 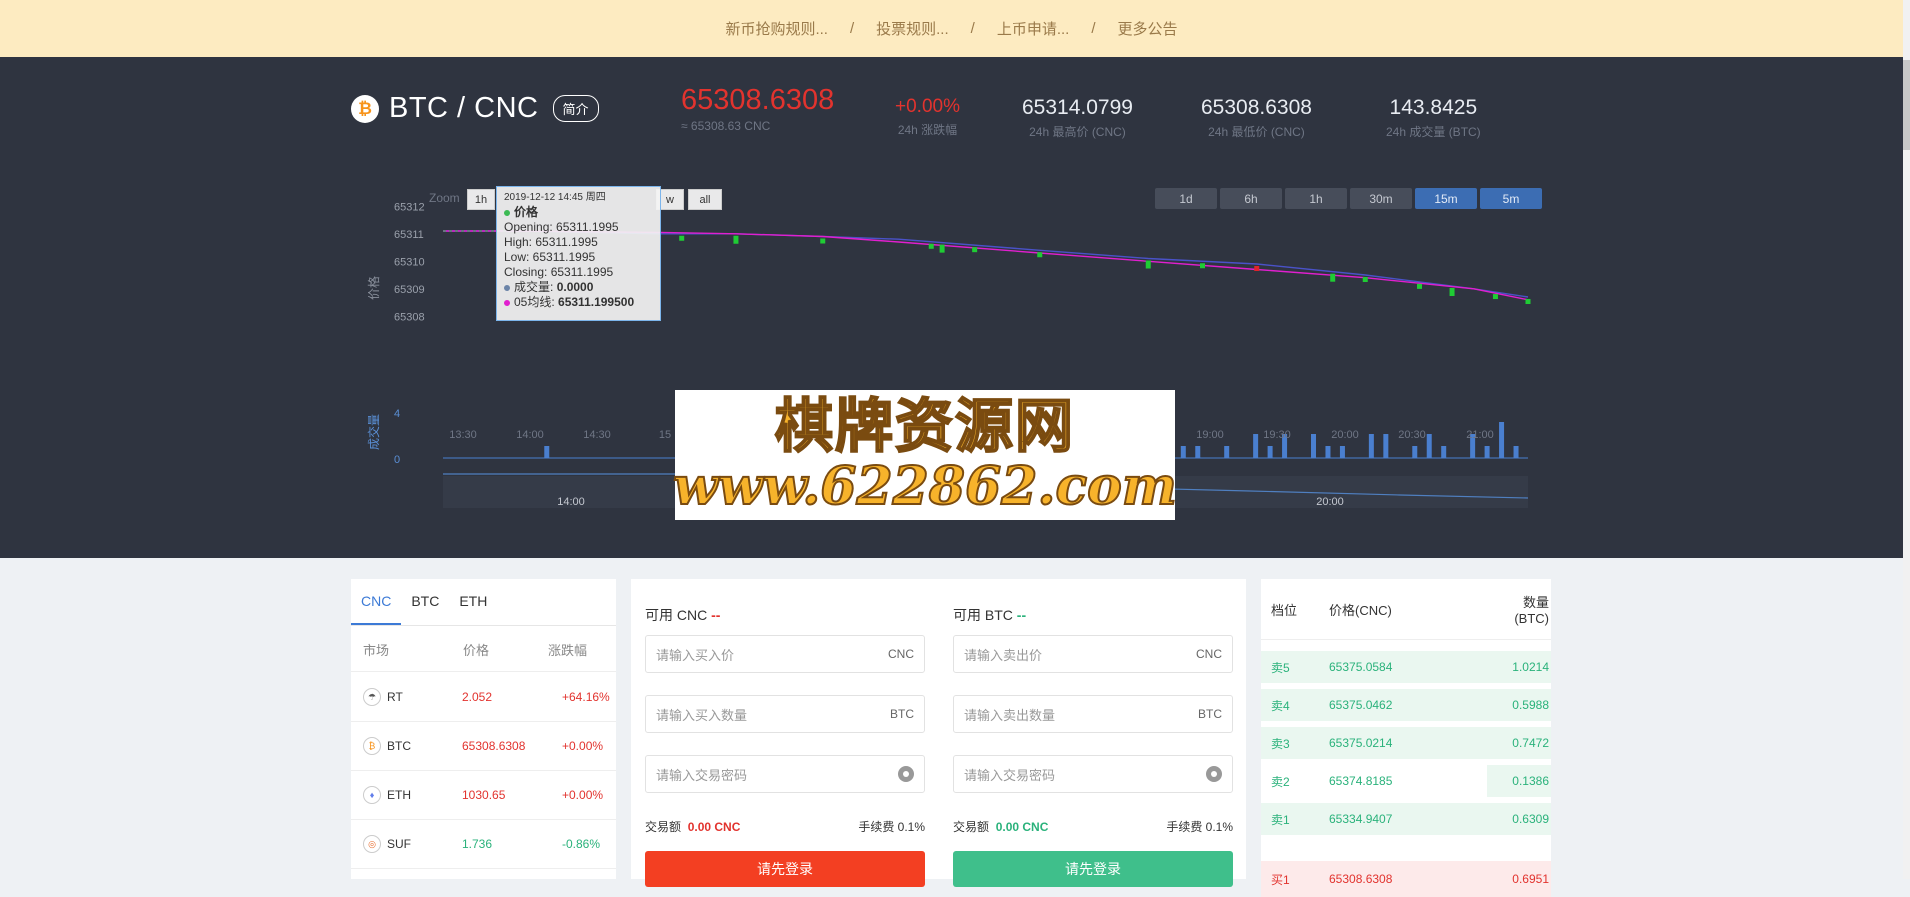 I want to click on last-price-cnc: ≈ 65308.63 CNC, so click(x=726, y=126).